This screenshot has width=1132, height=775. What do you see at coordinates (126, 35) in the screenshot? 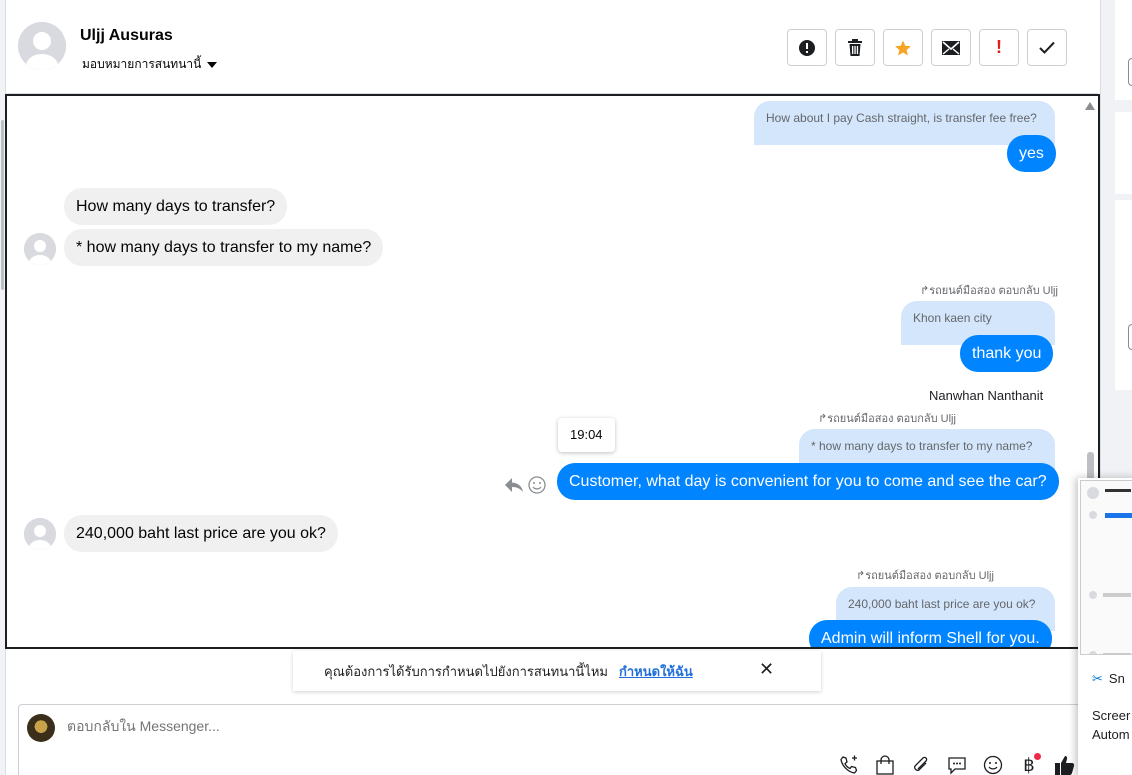
I see `contact-name: Uljj Ausuras` at bounding box center [126, 35].